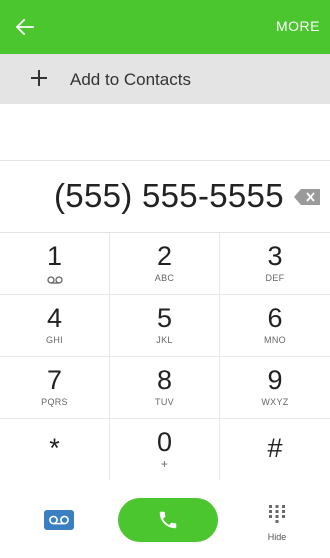 Image resolution: width=330 pixels, height=558 pixels. Describe the element at coordinates (275, 402) in the screenshot. I see `key-letters: WXYZ` at that location.